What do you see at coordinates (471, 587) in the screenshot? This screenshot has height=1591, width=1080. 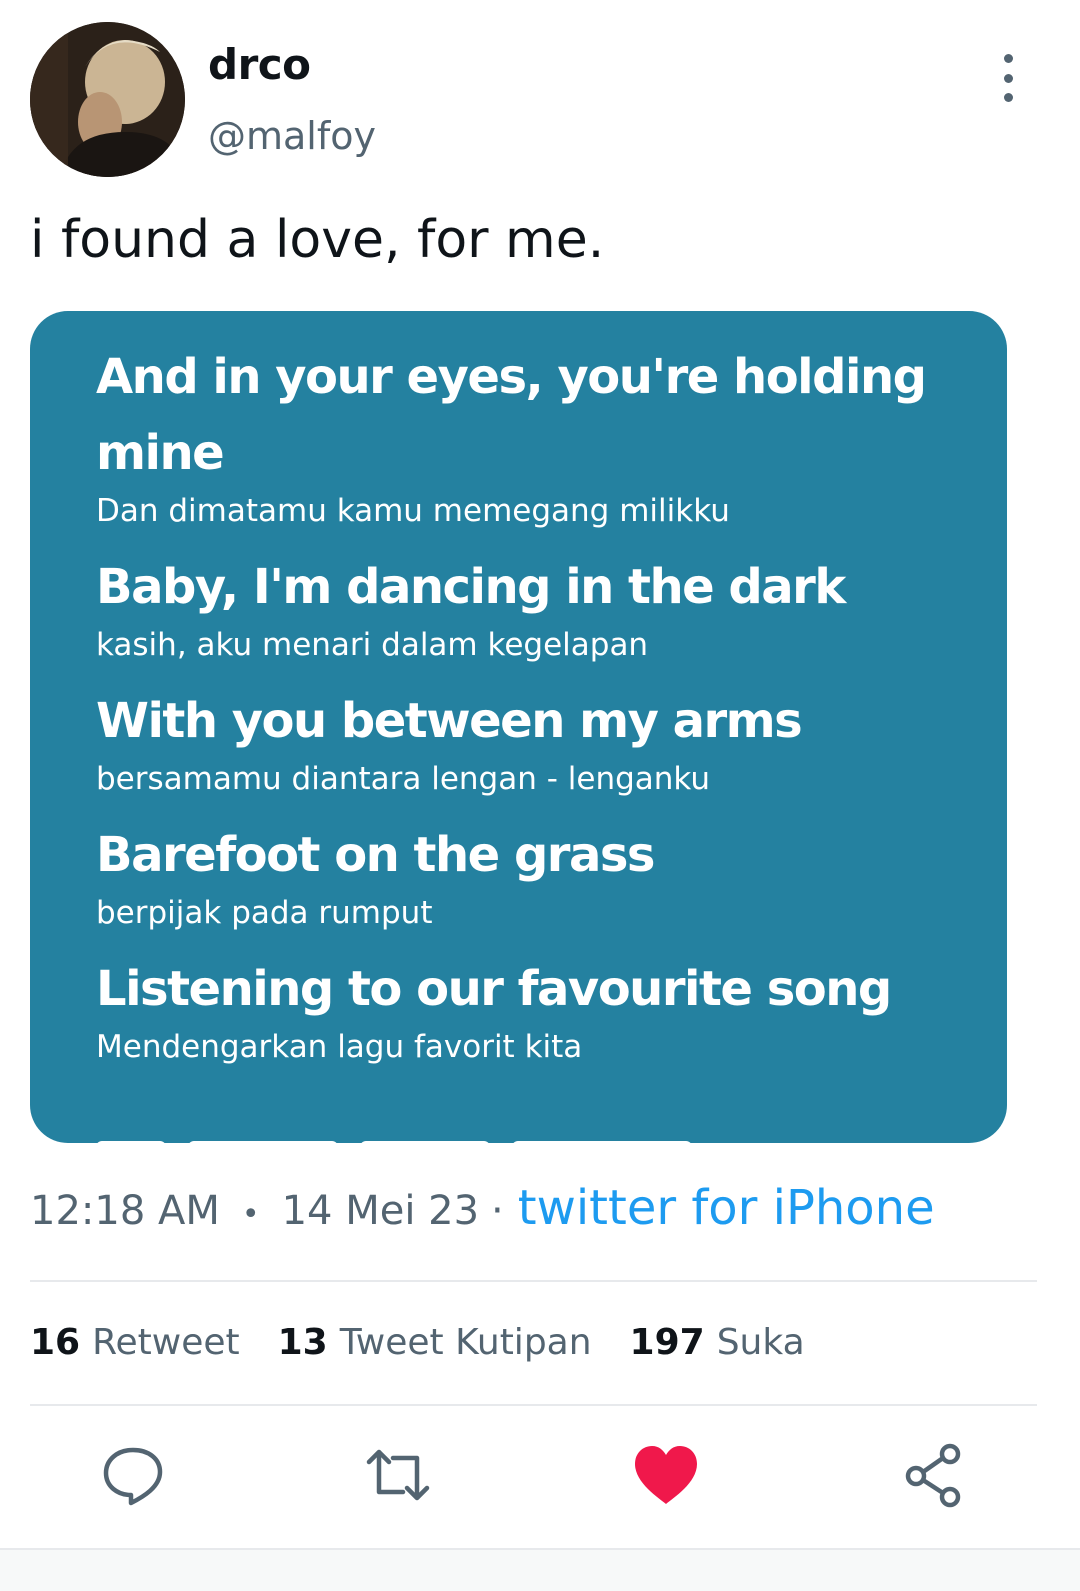 I see `lyric-original: Baby, I'm dancing in the dark` at bounding box center [471, 587].